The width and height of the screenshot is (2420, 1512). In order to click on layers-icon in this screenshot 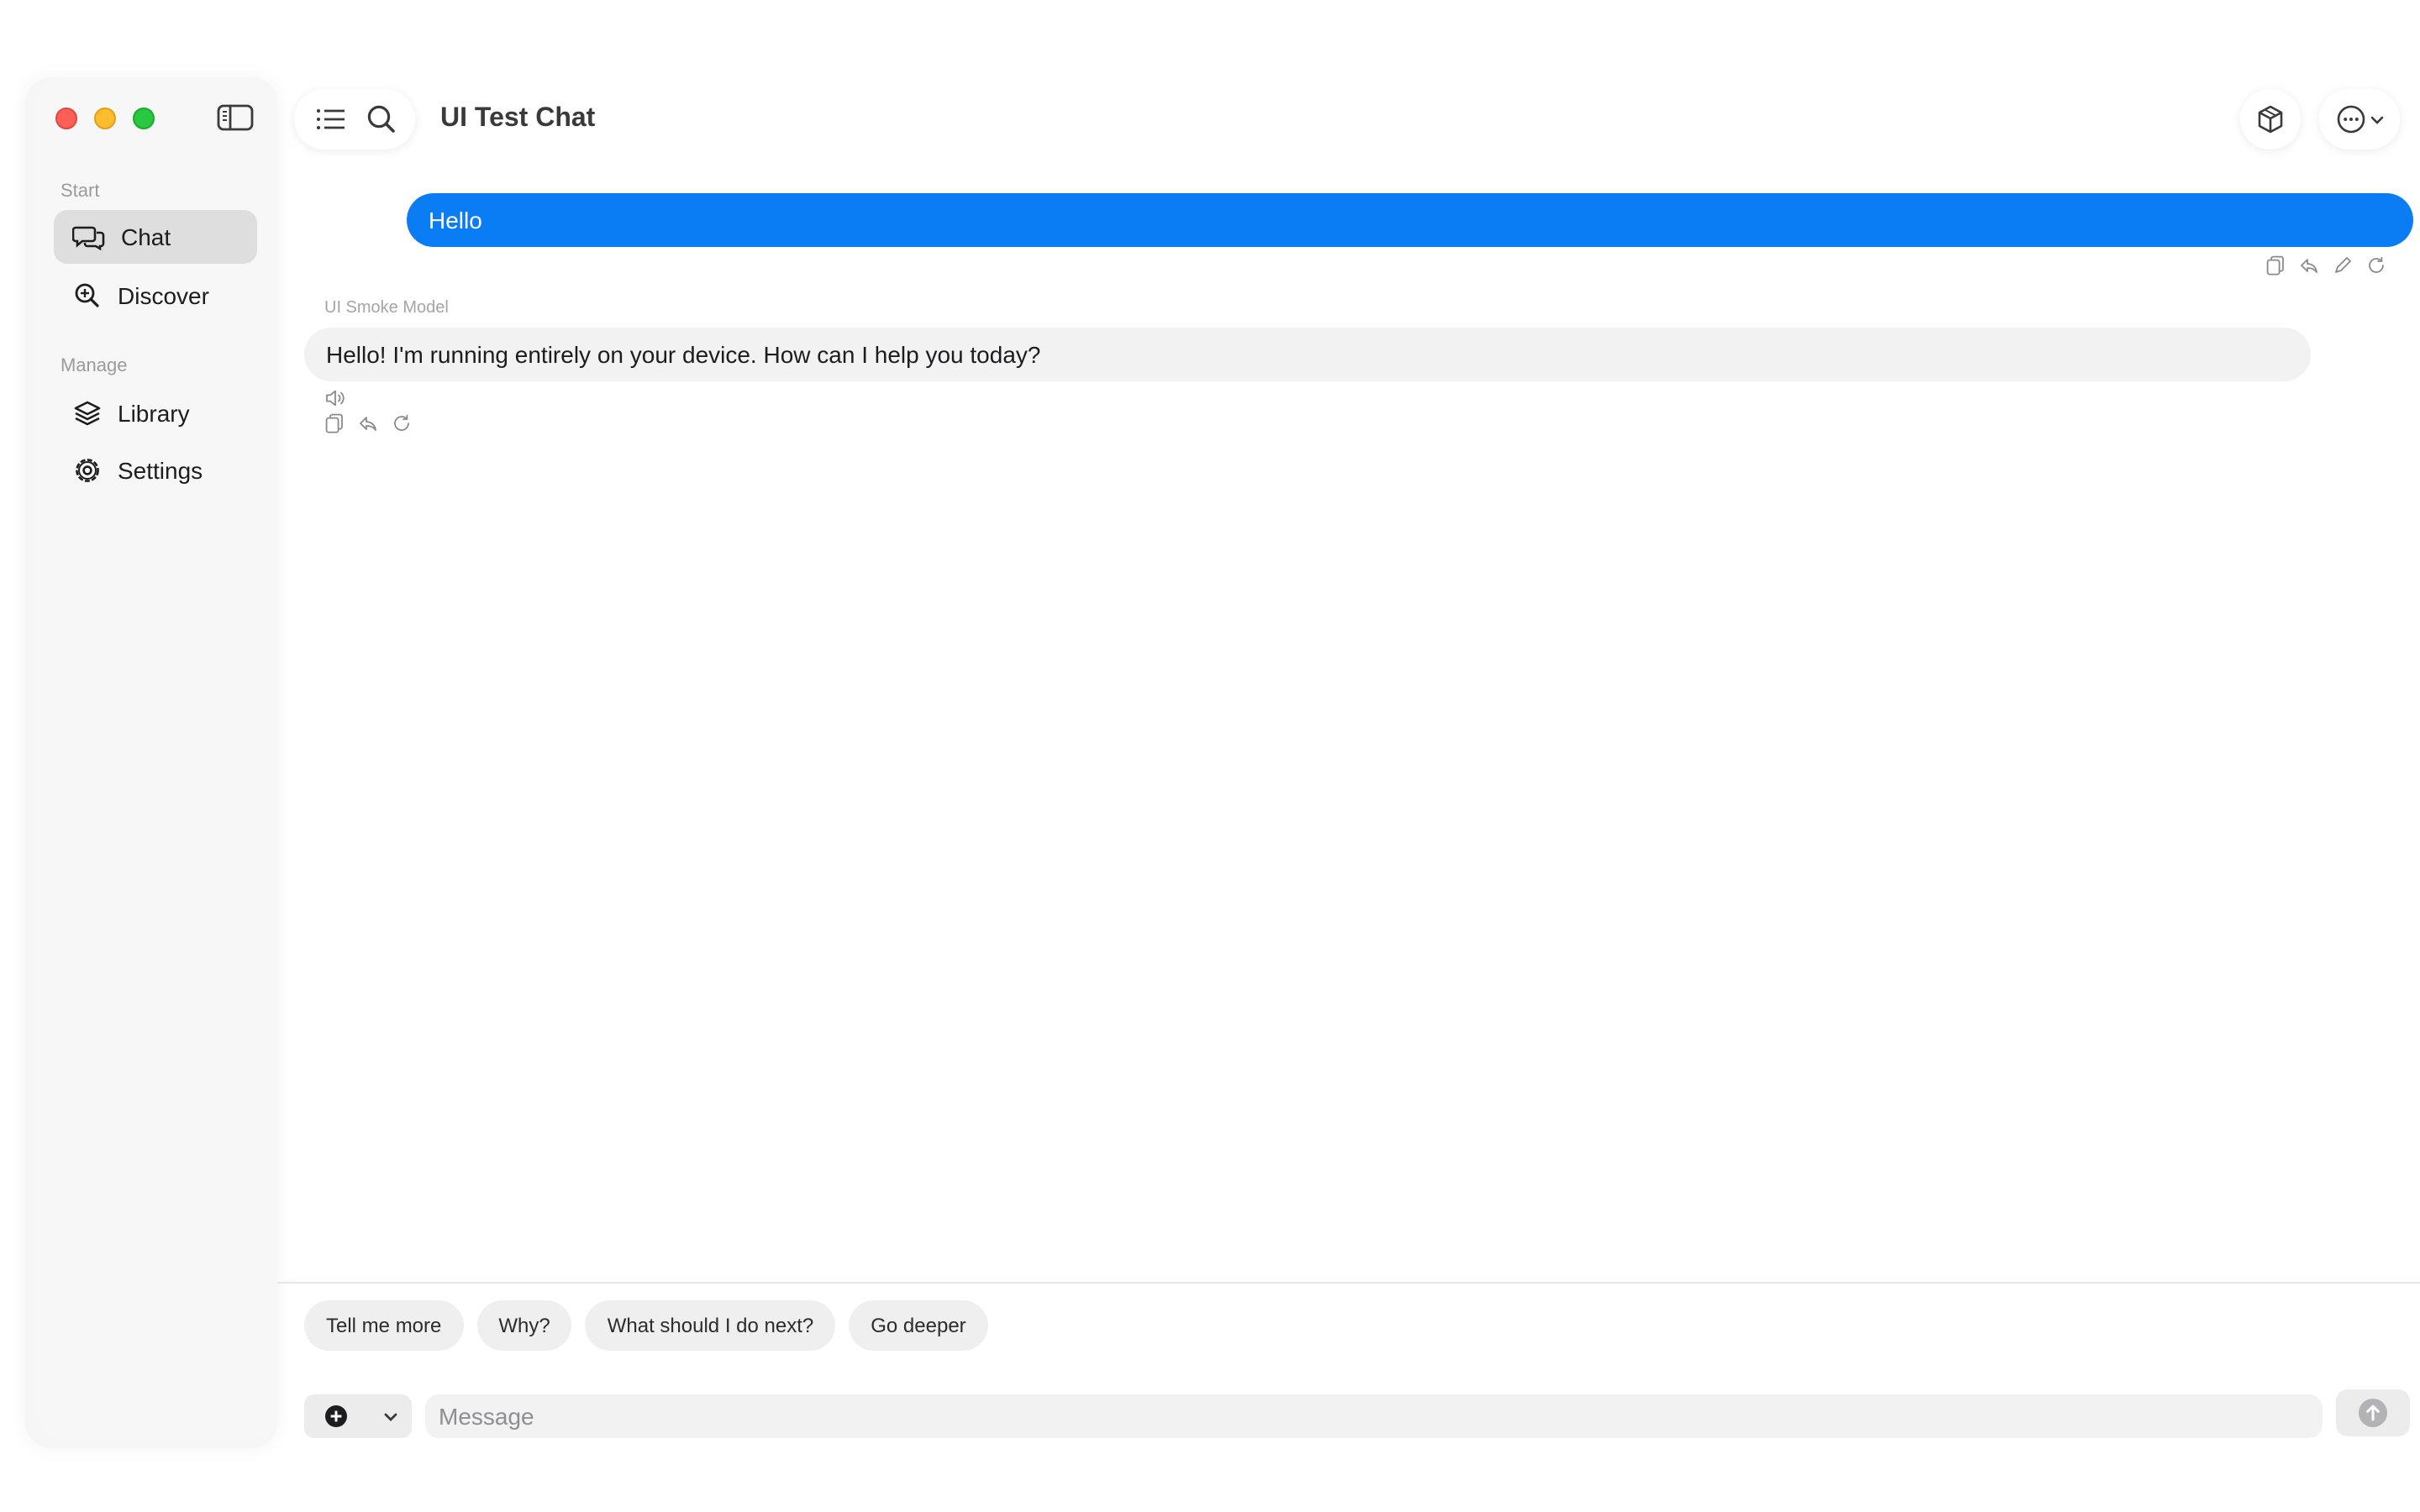, I will do `click(87, 413)`.